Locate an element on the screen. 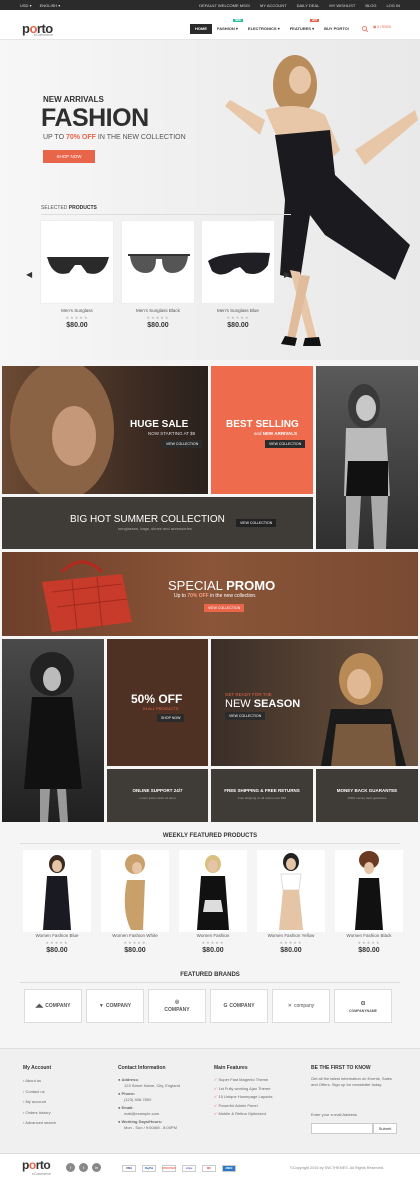 The image size is (420, 1183). rating-stars: ★★★★★ is located at coordinates (57, 942).